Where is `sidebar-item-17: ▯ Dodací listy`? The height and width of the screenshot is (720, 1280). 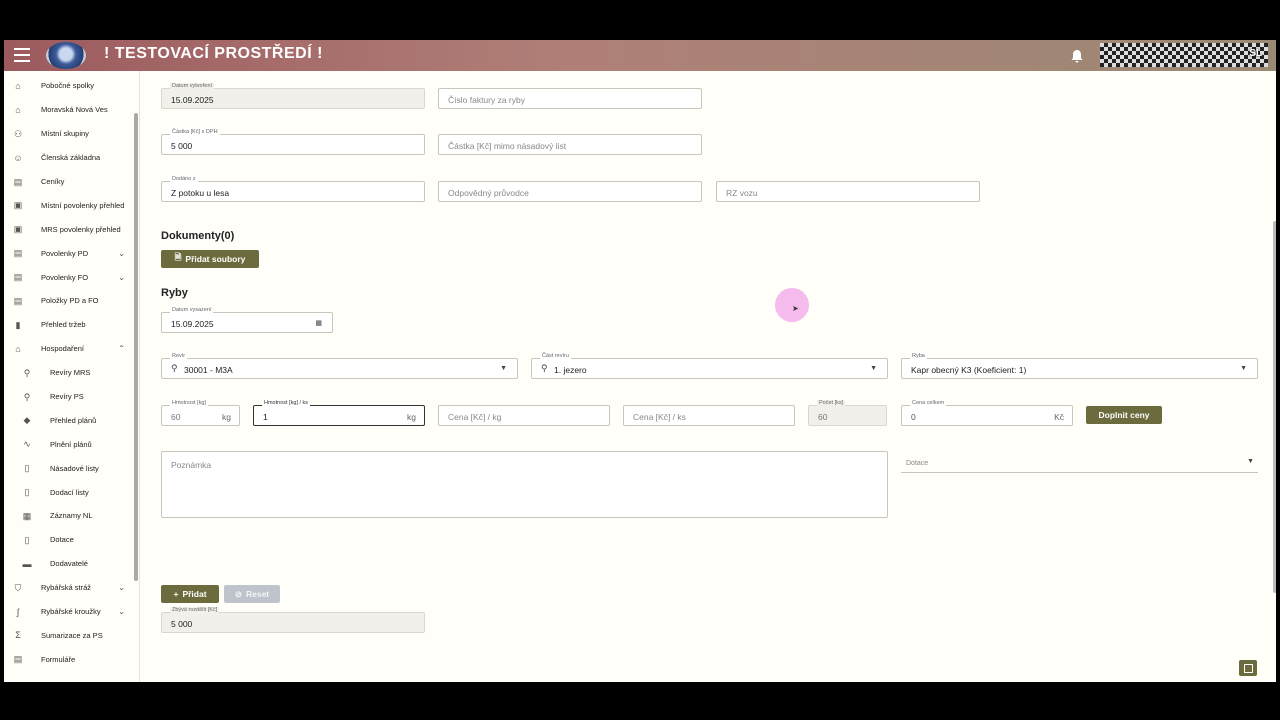
sidebar-item-17: ▯ Dodací listy is located at coordinates (71, 492).